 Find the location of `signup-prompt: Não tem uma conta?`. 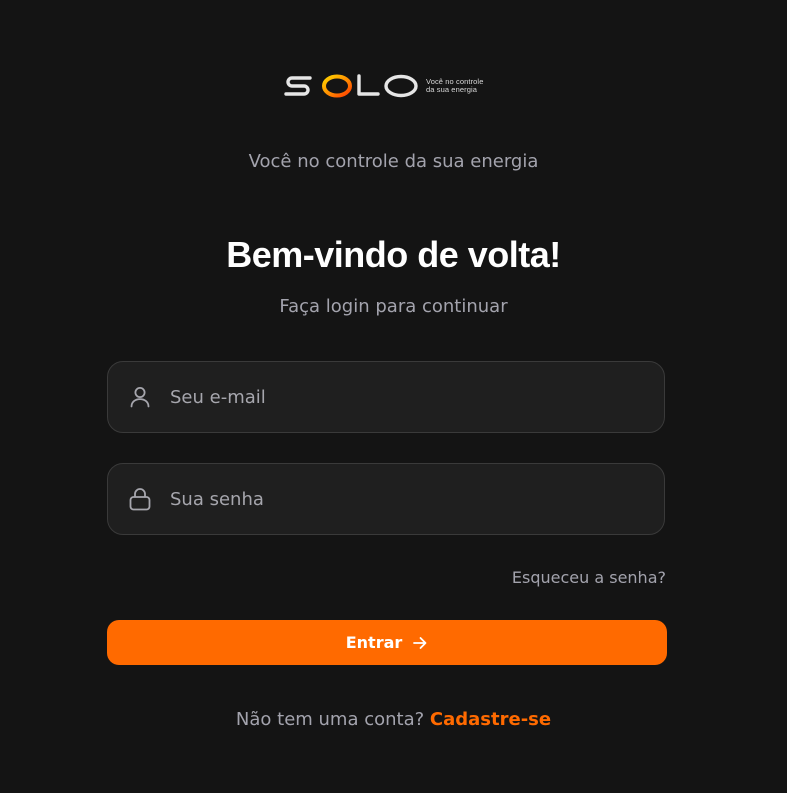

signup-prompt: Não tem uma conta? is located at coordinates (332, 719).